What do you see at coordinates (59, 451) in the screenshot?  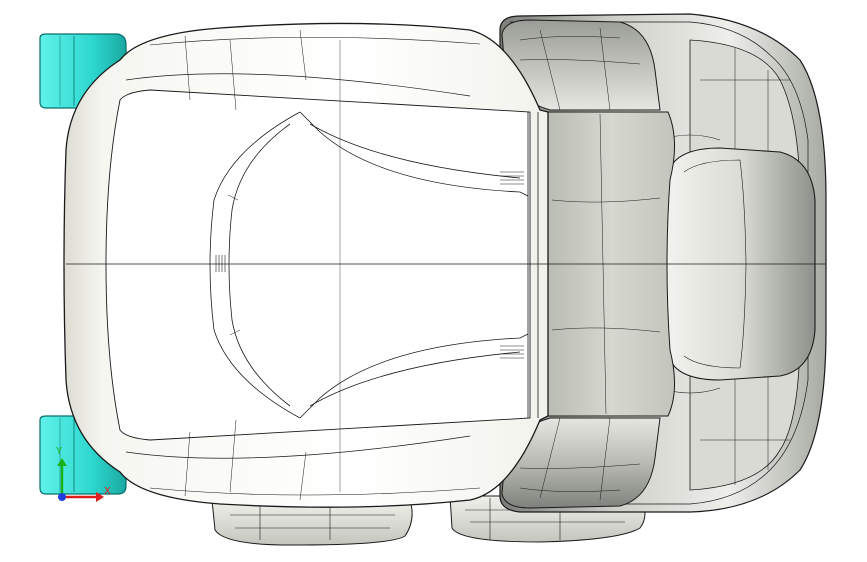 I see `triad-y-label: Y` at bounding box center [59, 451].